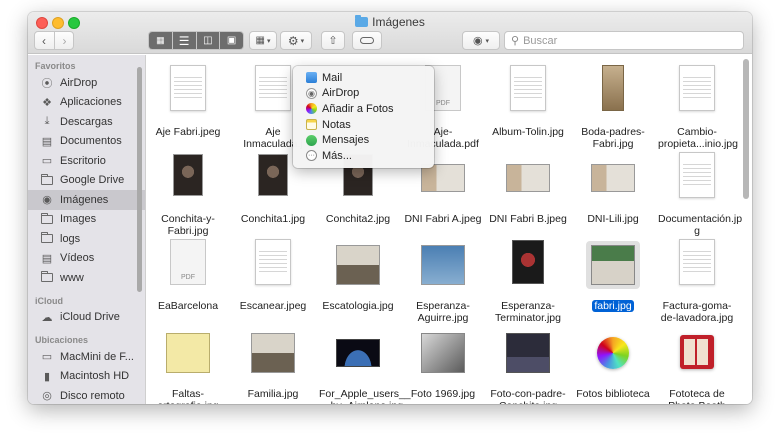  I want to click on search-icon: ⚲, so click(515, 41).